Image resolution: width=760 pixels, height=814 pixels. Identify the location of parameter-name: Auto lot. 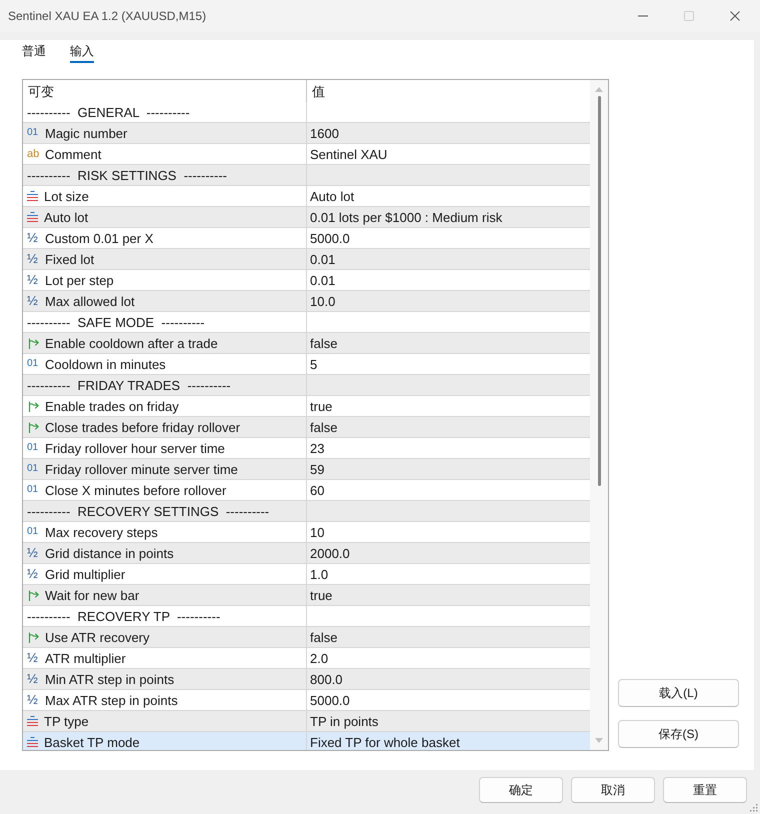
(66, 217).